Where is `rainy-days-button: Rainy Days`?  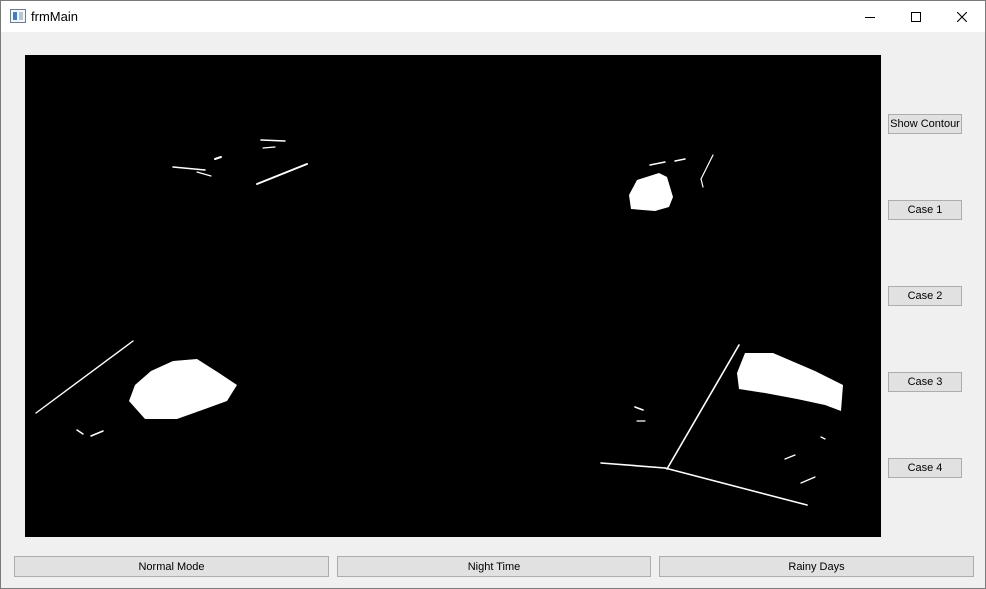
rainy-days-button: Rainy Days is located at coordinates (816, 566).